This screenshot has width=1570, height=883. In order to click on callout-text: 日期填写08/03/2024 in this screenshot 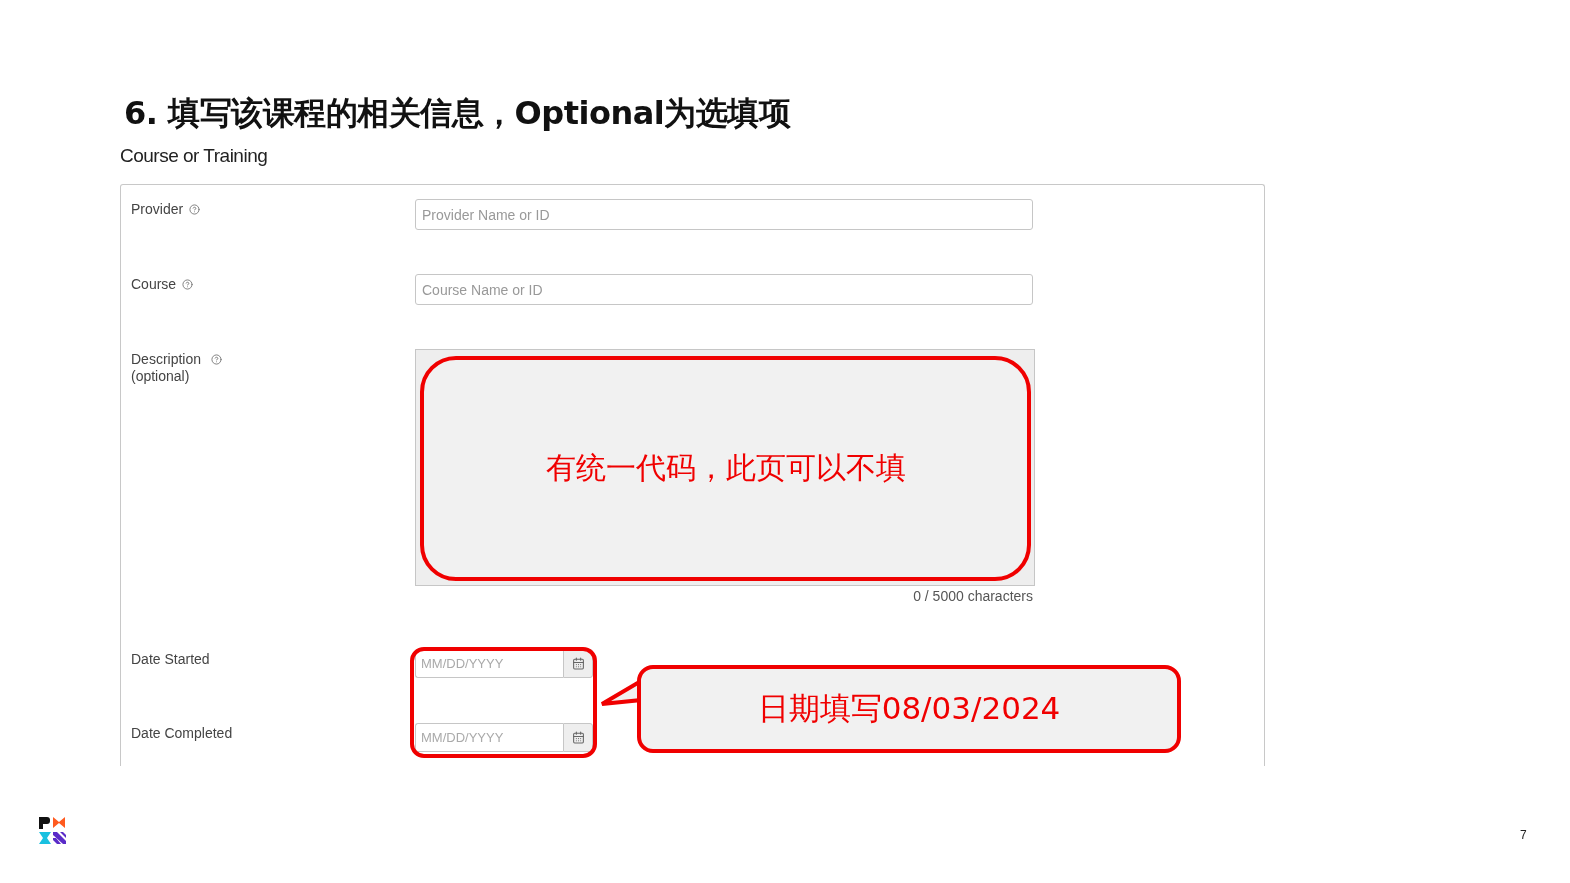, I will do `click(909, 708)`.